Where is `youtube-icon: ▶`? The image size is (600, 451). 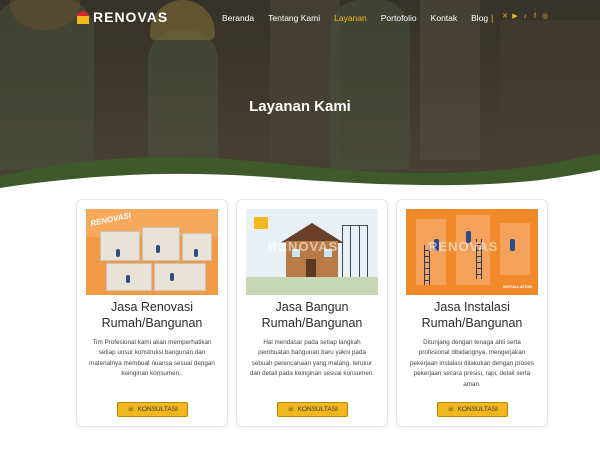 youtube-icon: ▶ is located at coordinates (515, 16).